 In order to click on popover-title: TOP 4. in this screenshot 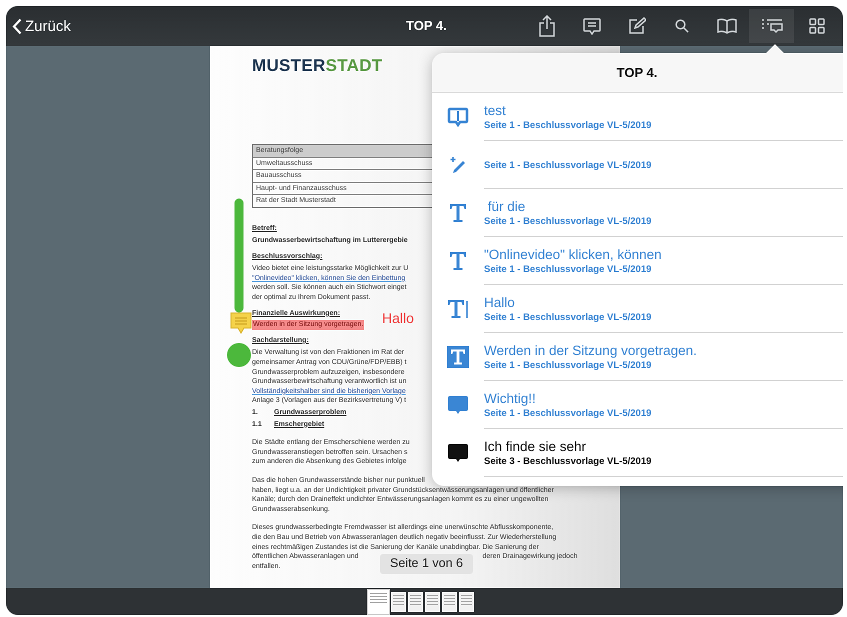, I will do `click(637, 72)`.